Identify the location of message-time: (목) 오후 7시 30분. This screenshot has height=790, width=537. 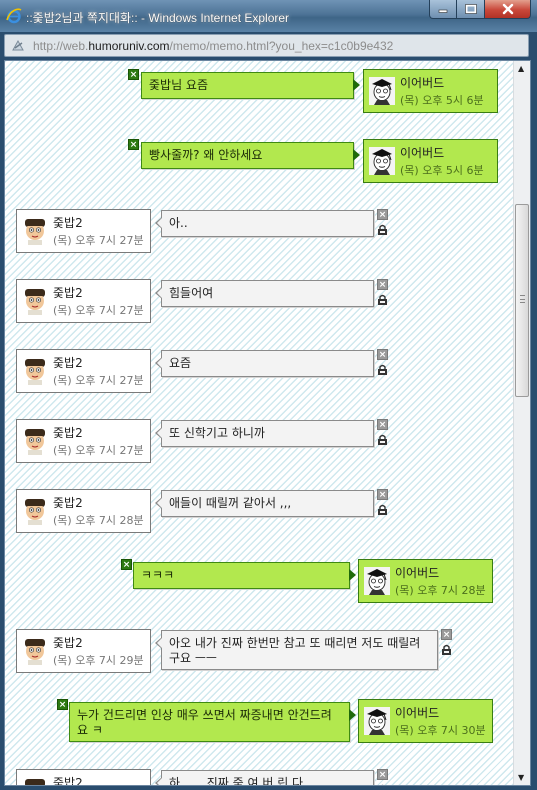
(440, 730).